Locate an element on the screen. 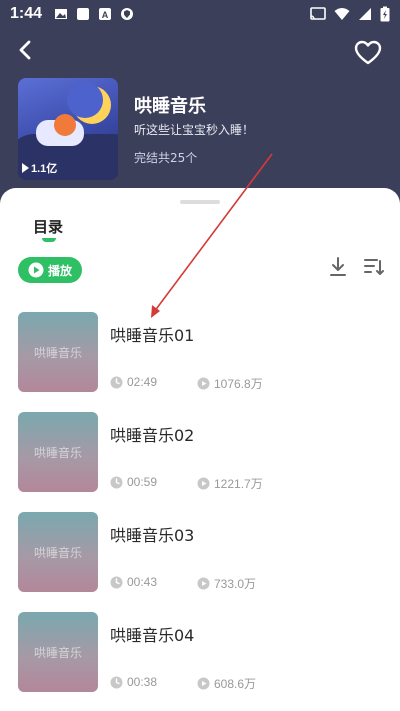 Image resolution: width=400 pixels, height=711 pixels. duration-value: 02:49 is located at coordinates (142, 382).